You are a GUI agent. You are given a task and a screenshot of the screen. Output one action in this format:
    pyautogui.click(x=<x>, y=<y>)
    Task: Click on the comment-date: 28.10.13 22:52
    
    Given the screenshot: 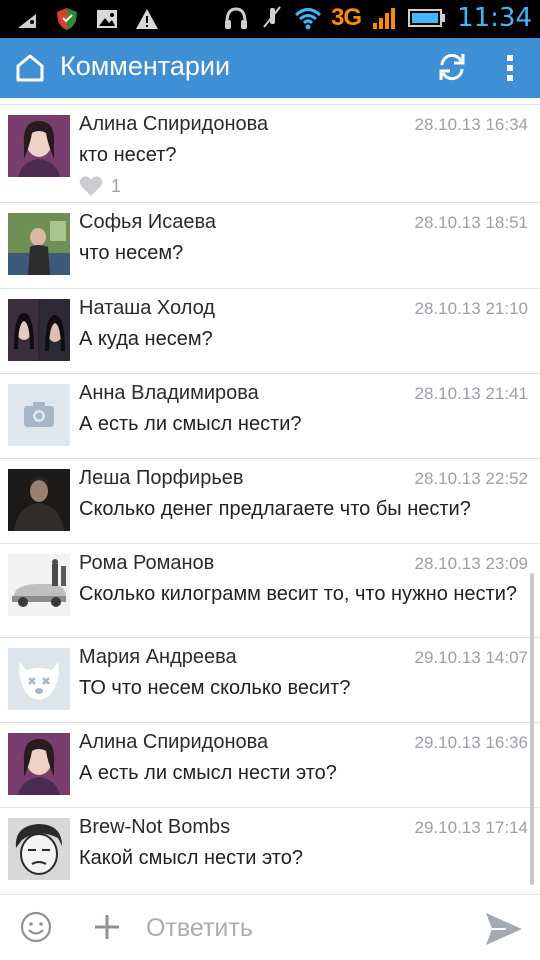 What is the action you would take?
    pyautogui.click(x=471, y=478)
    